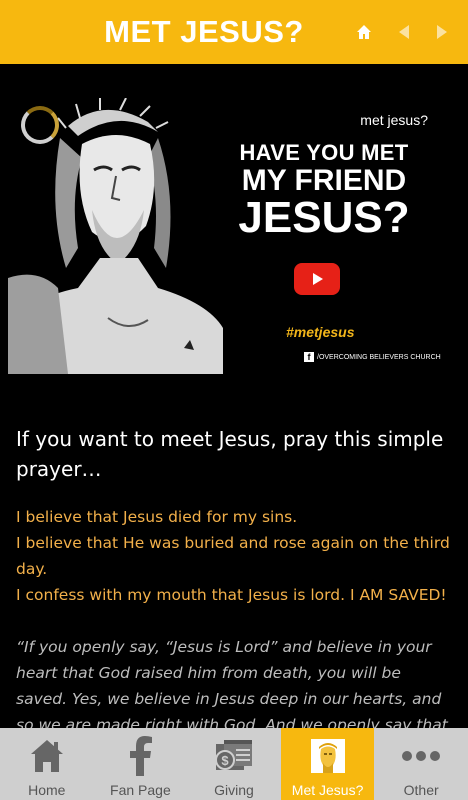 The image size is (468, 800). I want to click on tab-giving: $ Giving, so click(234, 764).